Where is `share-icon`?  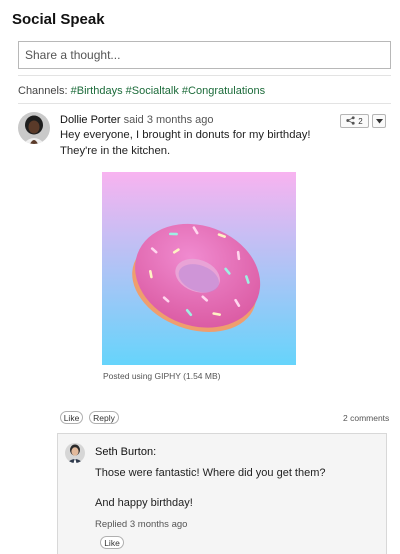
share-icon is located at coordinates (350, 121).